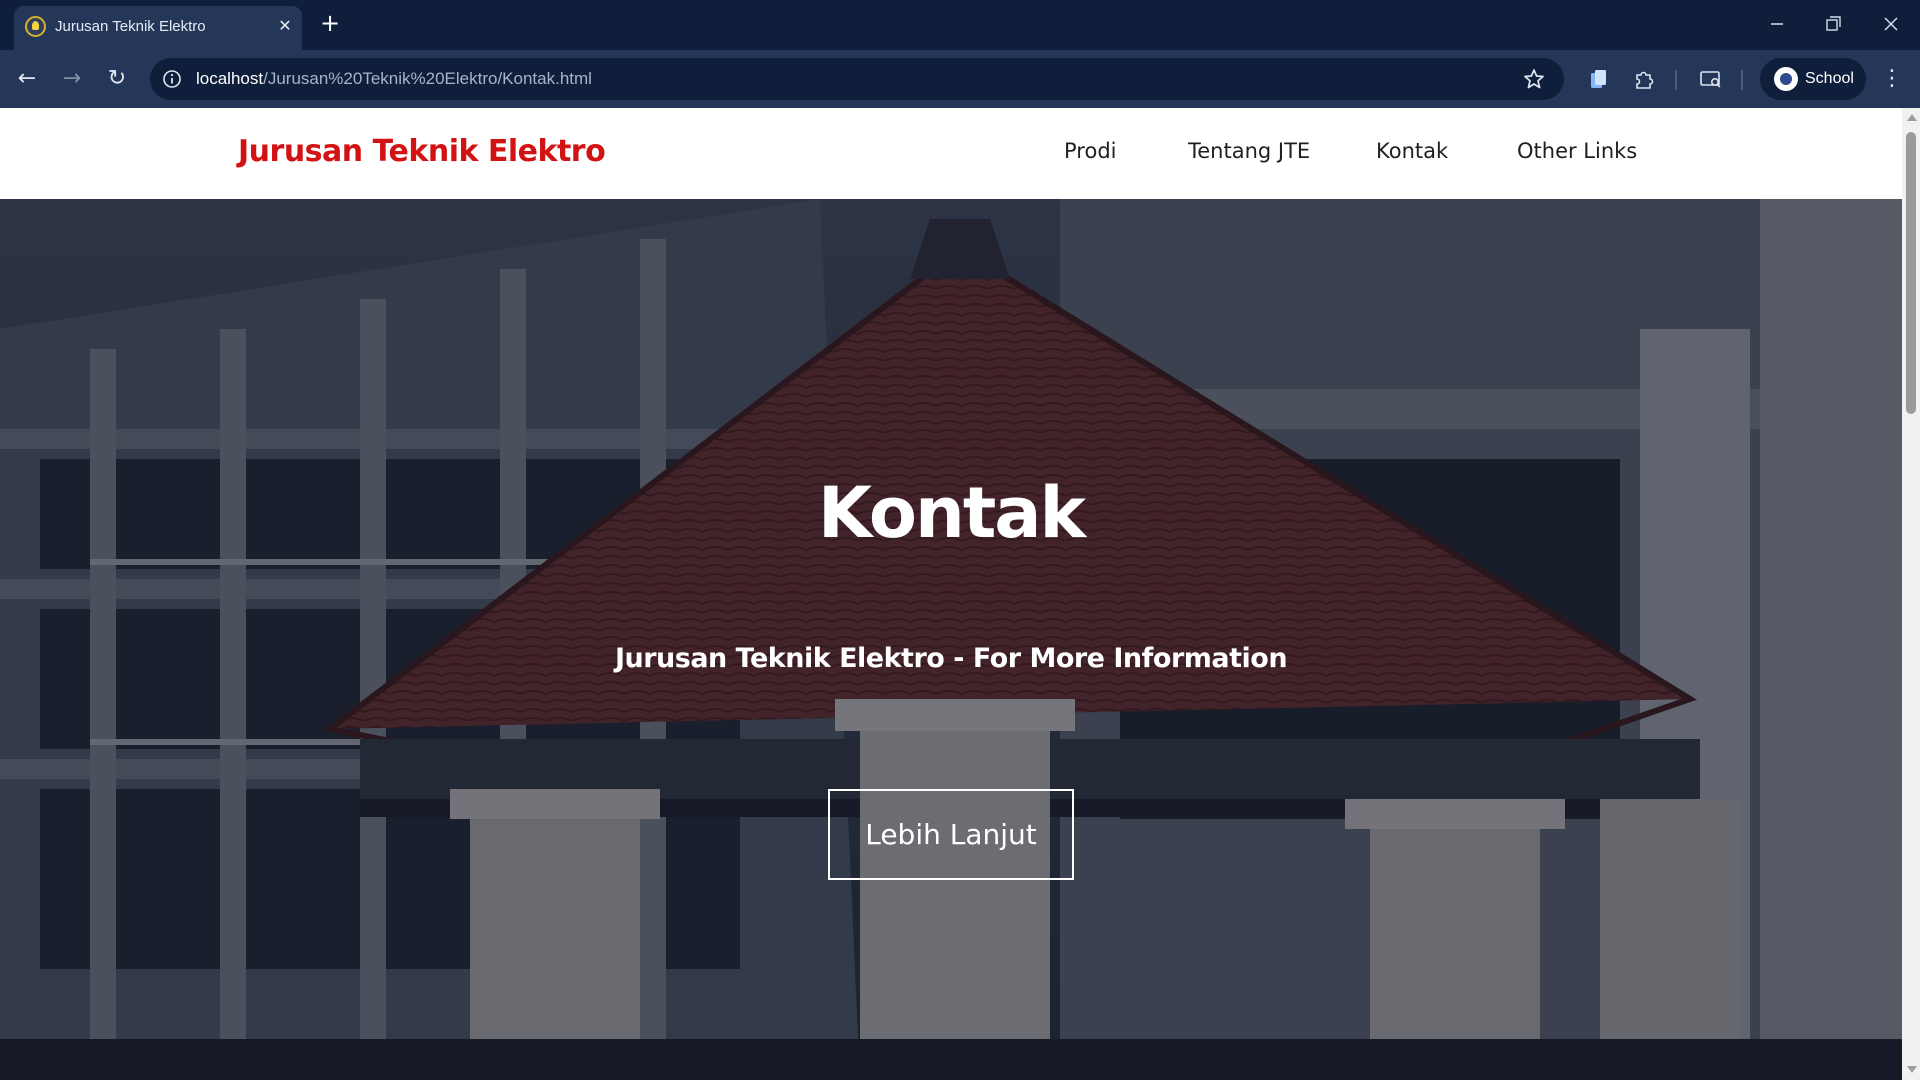 The height and width of the screenshot is (1080, 1920). I want to click on nav-link-prodi: Prodi, so click(1090, 151).